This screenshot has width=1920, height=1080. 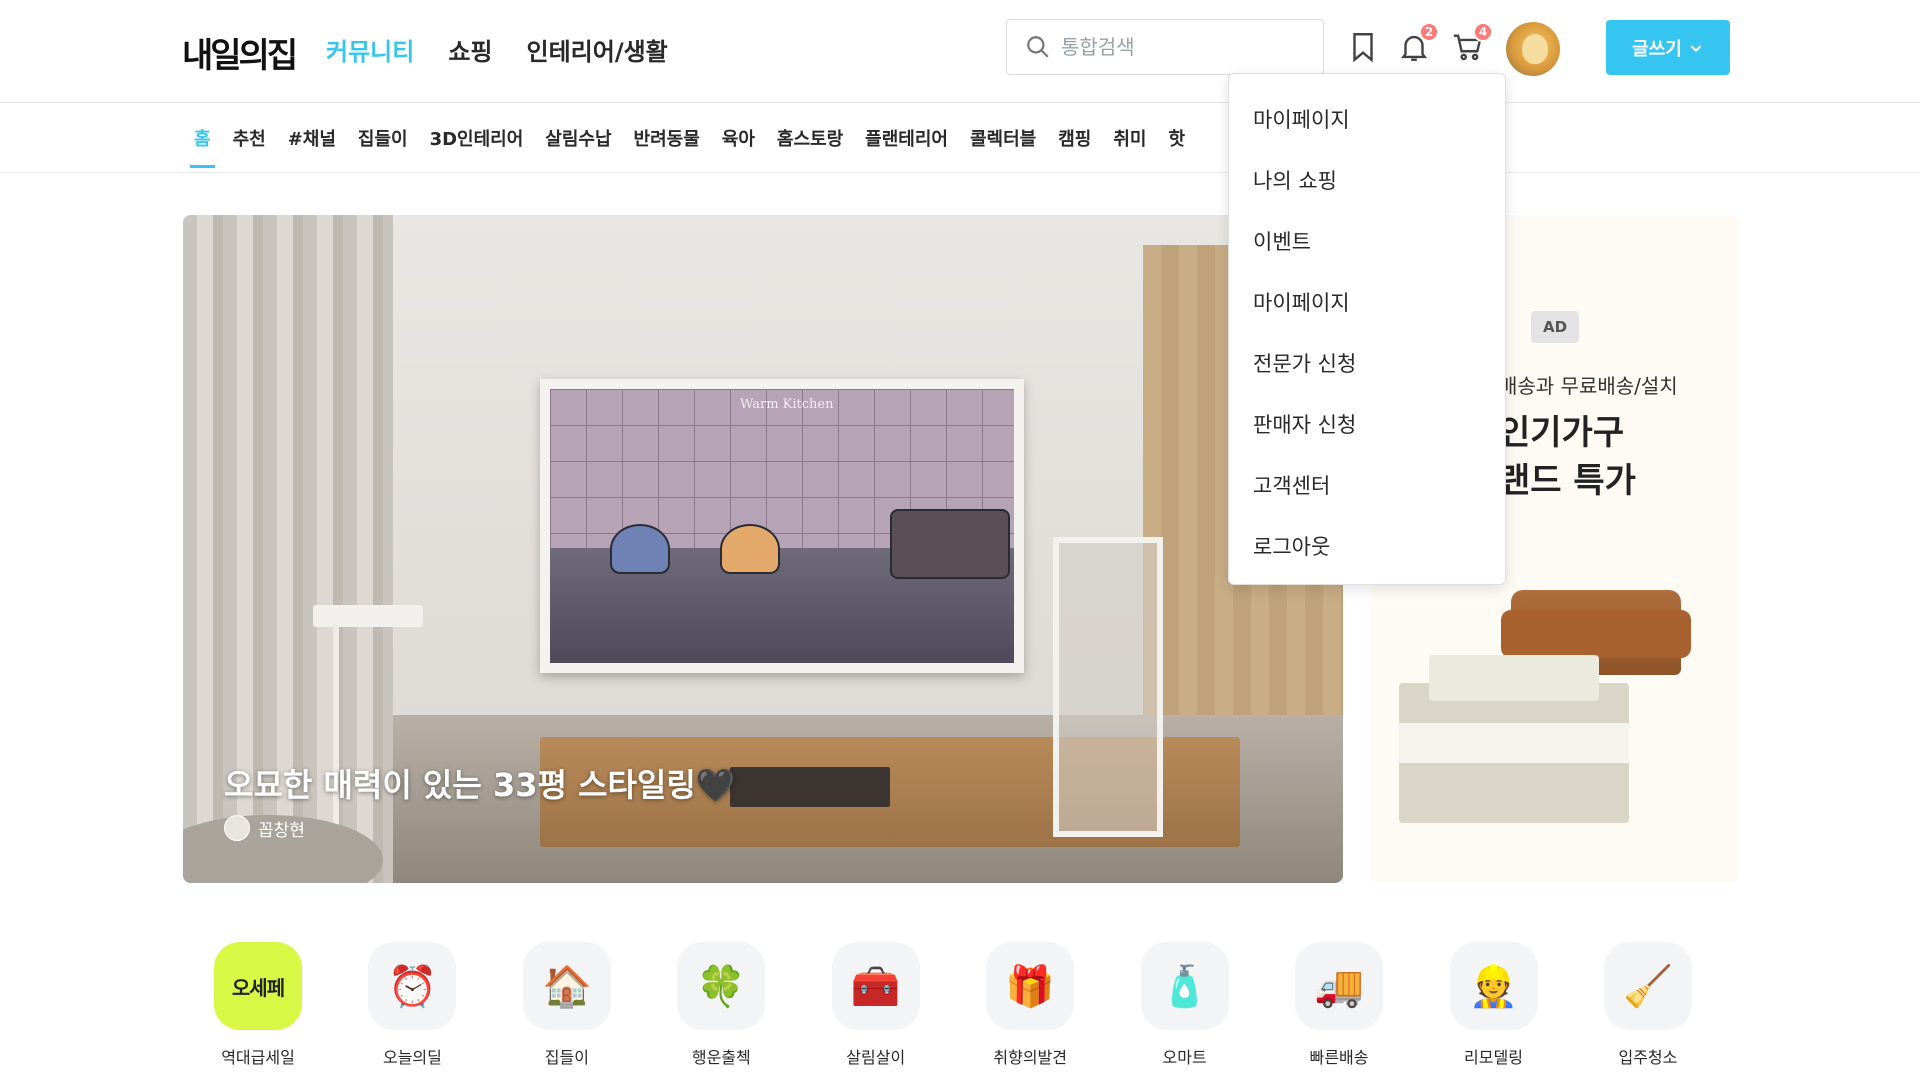 What do you see at coordinates (960, 51) in the screenshot?
I see `header: 내일의집 커뮤니티 쇼핑 인테리어/생활 2 4 글쓰기` at bounding box center [960, 51].